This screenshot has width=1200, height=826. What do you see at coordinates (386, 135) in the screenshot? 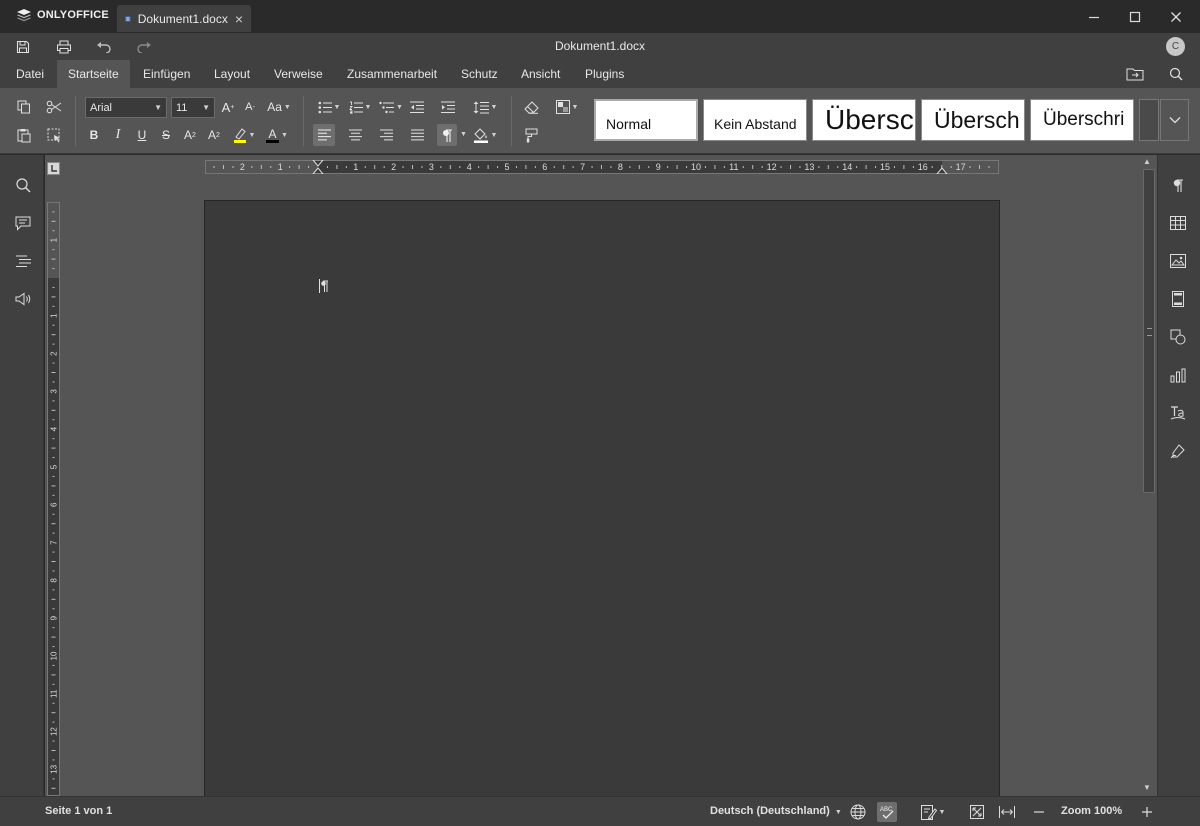
I see `align-right-icon` at bounding box center [386, 135].